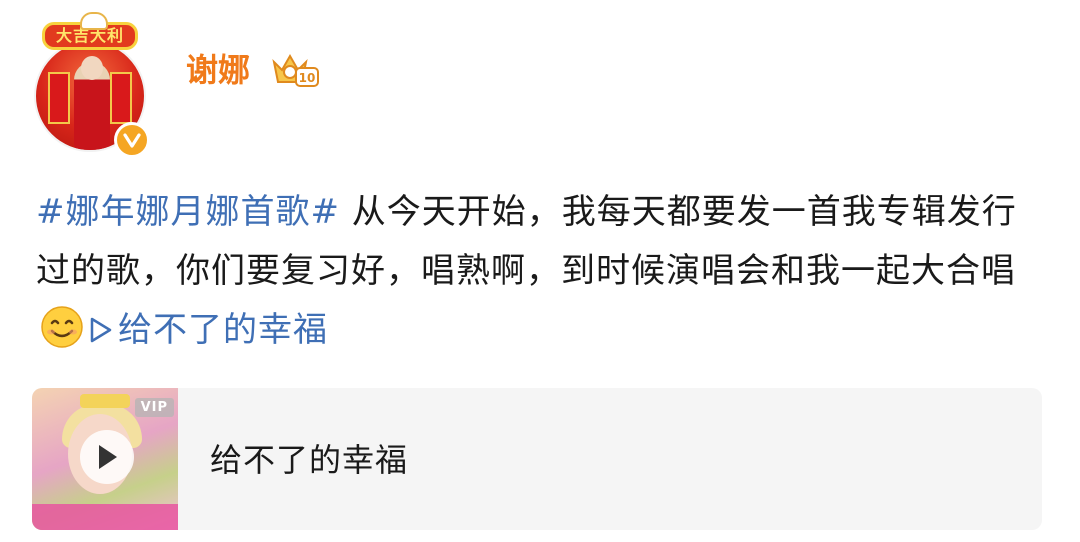 The image size is (1080, 542). I want to click on topic-link: #娜年娜月娜首歌#, so click(188, 212).